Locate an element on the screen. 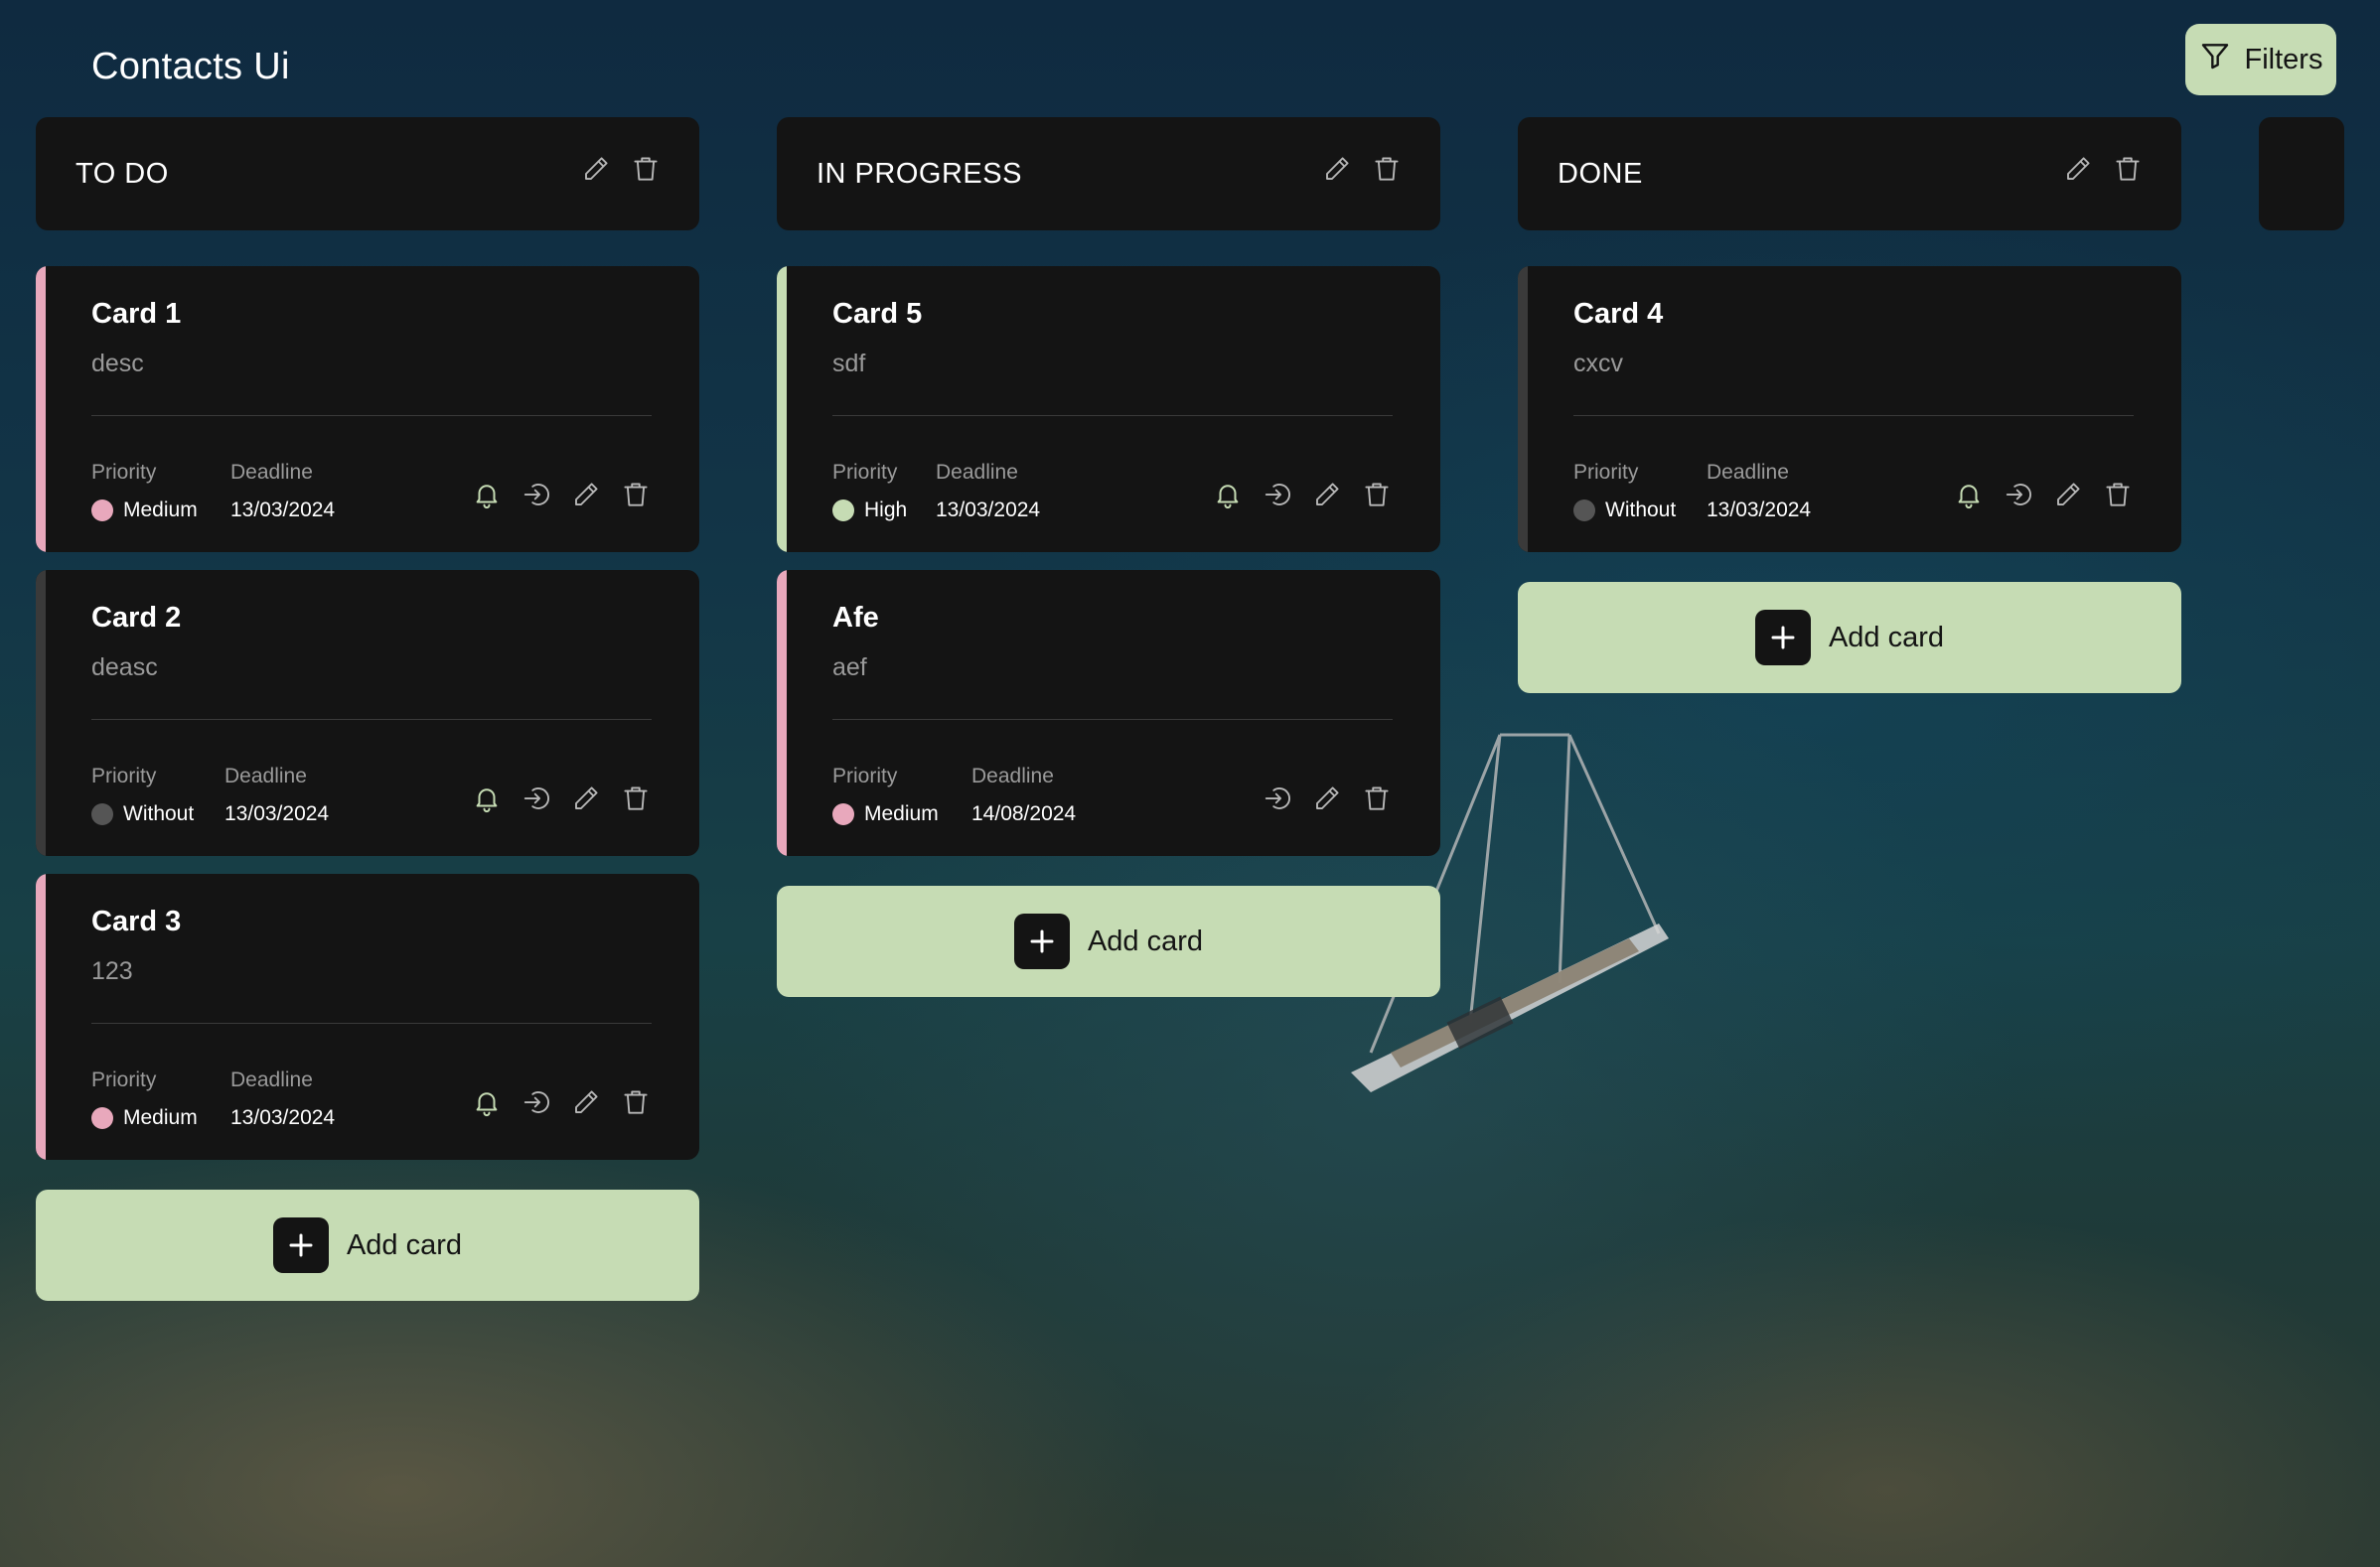 This screenshot has height=1567, width=2380. card-title: Card 4 is located at coordinates (1618, 314).